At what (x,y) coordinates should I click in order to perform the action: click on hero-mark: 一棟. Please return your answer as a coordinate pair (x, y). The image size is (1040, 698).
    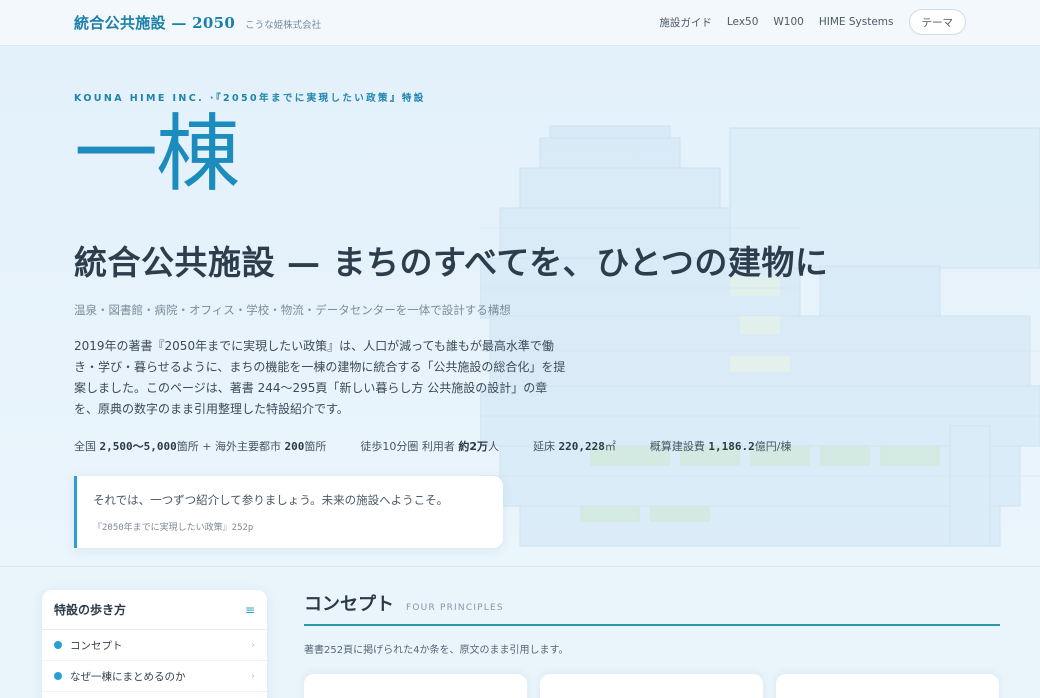
    Looking at the image, I should click on (157, 154).